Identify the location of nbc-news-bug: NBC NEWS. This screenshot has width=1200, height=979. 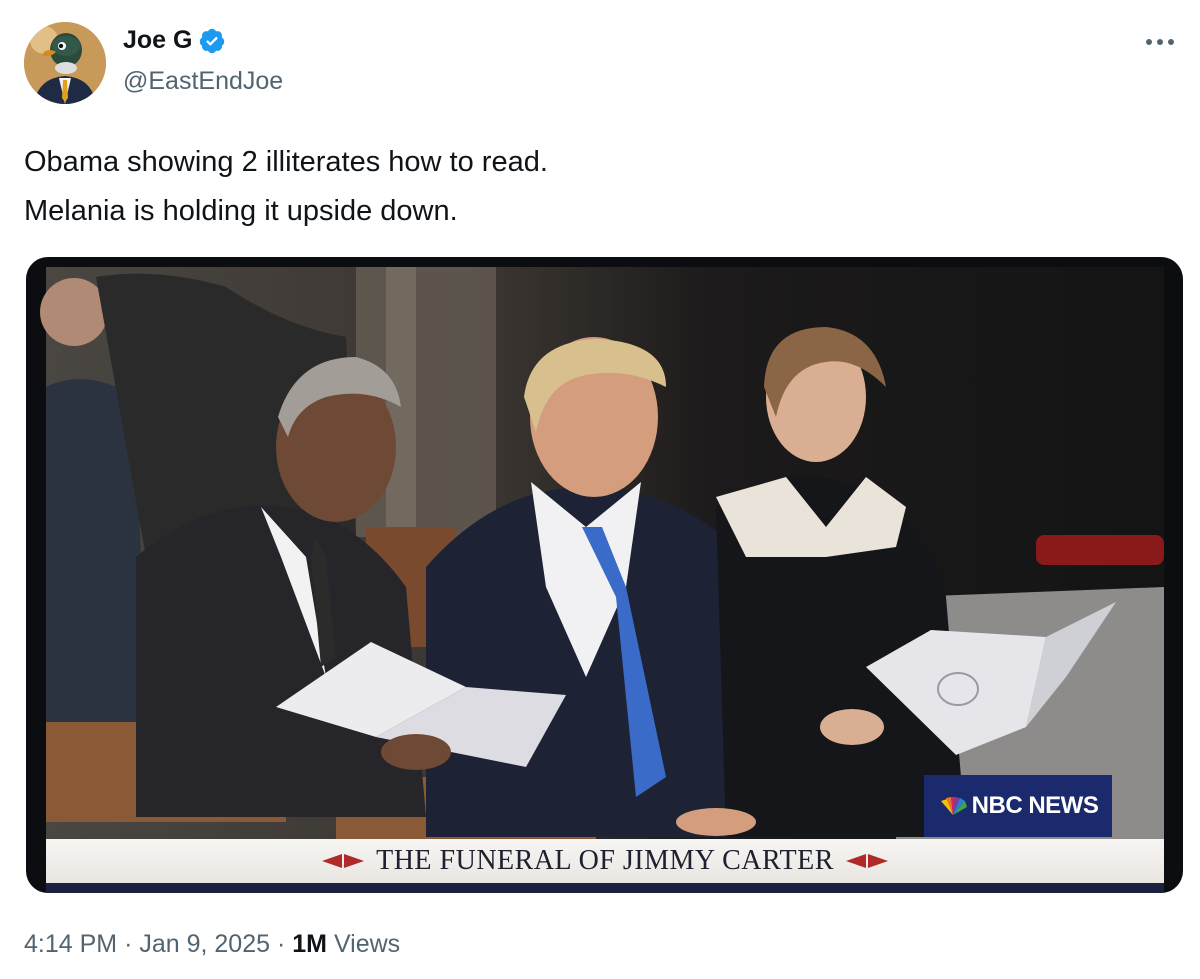
(1018, 806).